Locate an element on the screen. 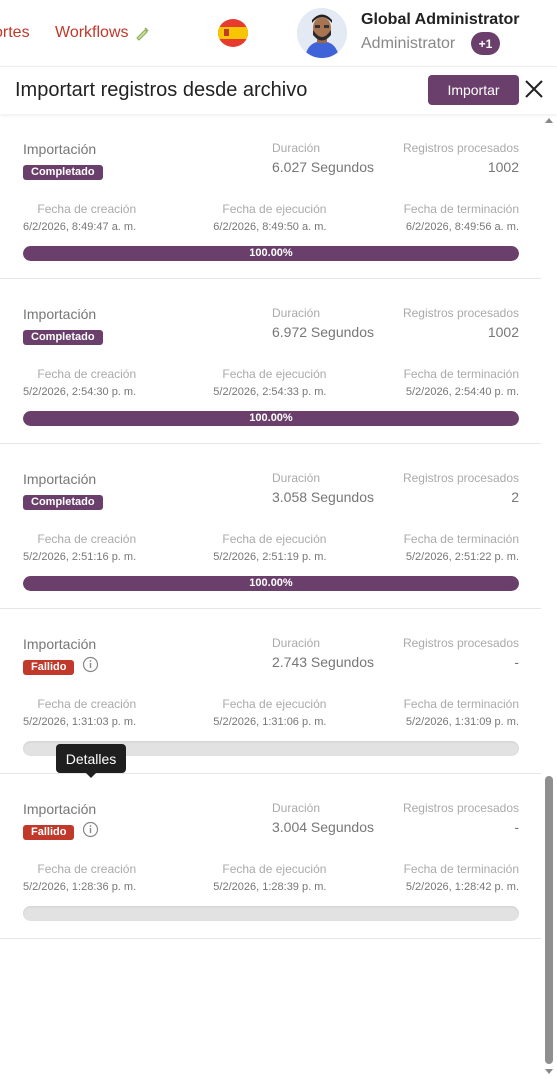  duration-value: 3.004 Segundos is located at coordinates (323, 827).